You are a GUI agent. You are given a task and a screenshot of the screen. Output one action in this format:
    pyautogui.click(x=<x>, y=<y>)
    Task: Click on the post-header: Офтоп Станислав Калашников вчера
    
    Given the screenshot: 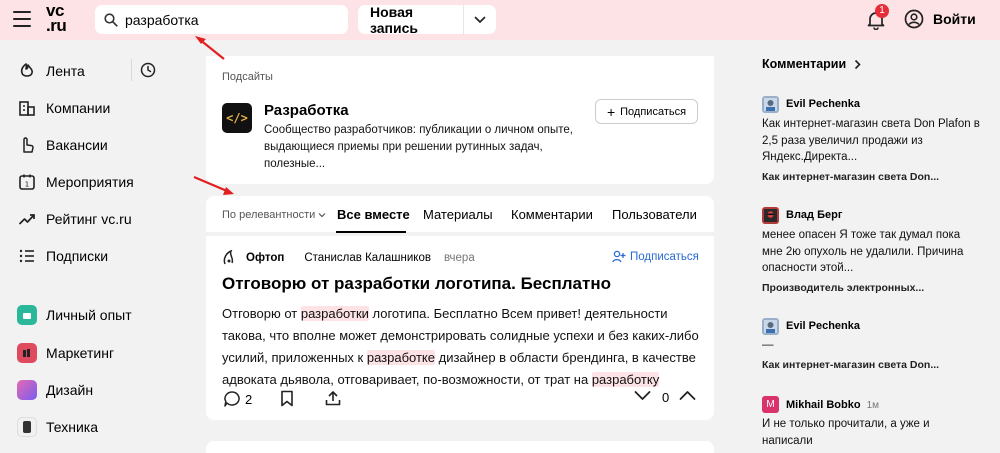 What is the action you would take?
    pyautogui.click(x=348, y=258)
    